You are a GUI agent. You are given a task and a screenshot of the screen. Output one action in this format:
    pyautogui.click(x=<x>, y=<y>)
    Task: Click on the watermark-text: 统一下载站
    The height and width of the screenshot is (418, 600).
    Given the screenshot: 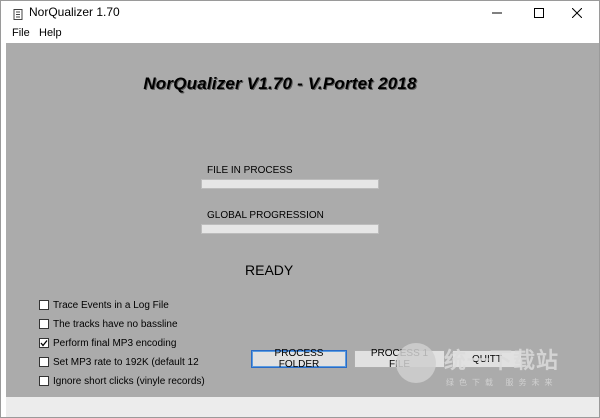 What is the action you would take?
    pyautogui.click(x=502, y=361)
    